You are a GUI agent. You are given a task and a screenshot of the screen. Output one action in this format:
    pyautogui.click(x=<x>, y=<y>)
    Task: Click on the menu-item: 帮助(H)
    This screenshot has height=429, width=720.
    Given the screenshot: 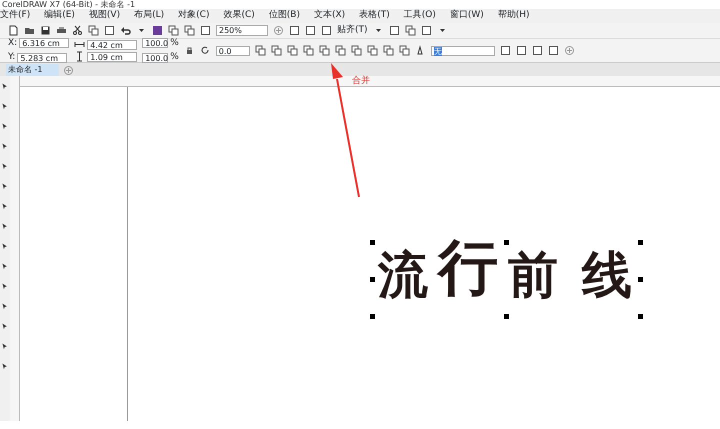 What is the action you would take?
    pyautogui.click(x=514, y=16)
    